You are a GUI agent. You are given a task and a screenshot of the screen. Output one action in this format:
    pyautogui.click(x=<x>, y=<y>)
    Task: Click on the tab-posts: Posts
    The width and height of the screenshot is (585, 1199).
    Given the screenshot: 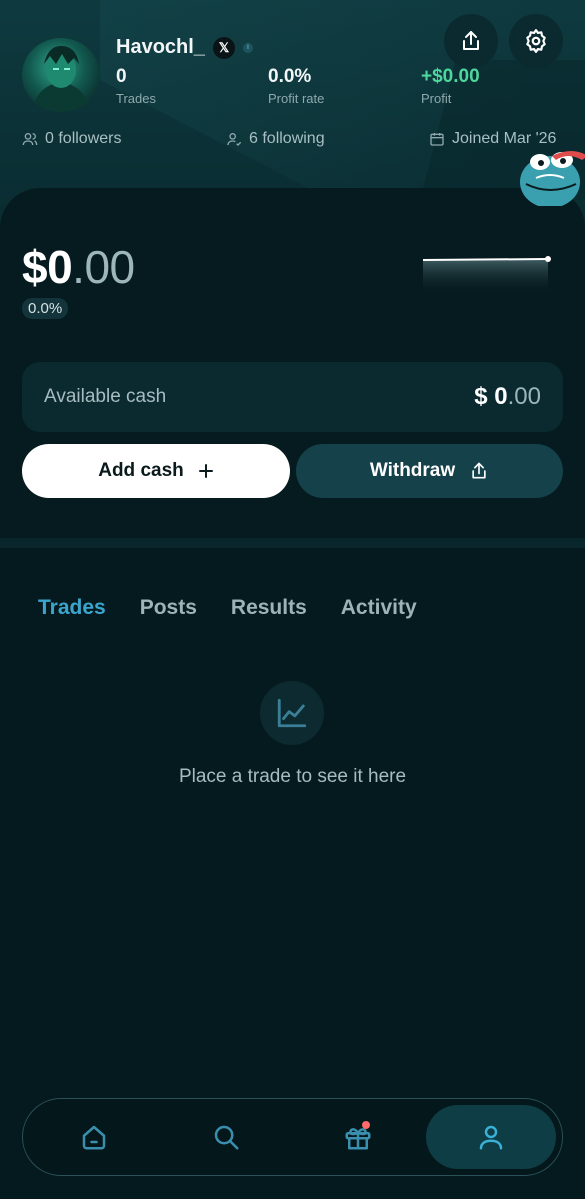 What is the action you would take?
    pyautogui.click(x=168, y=608)
    